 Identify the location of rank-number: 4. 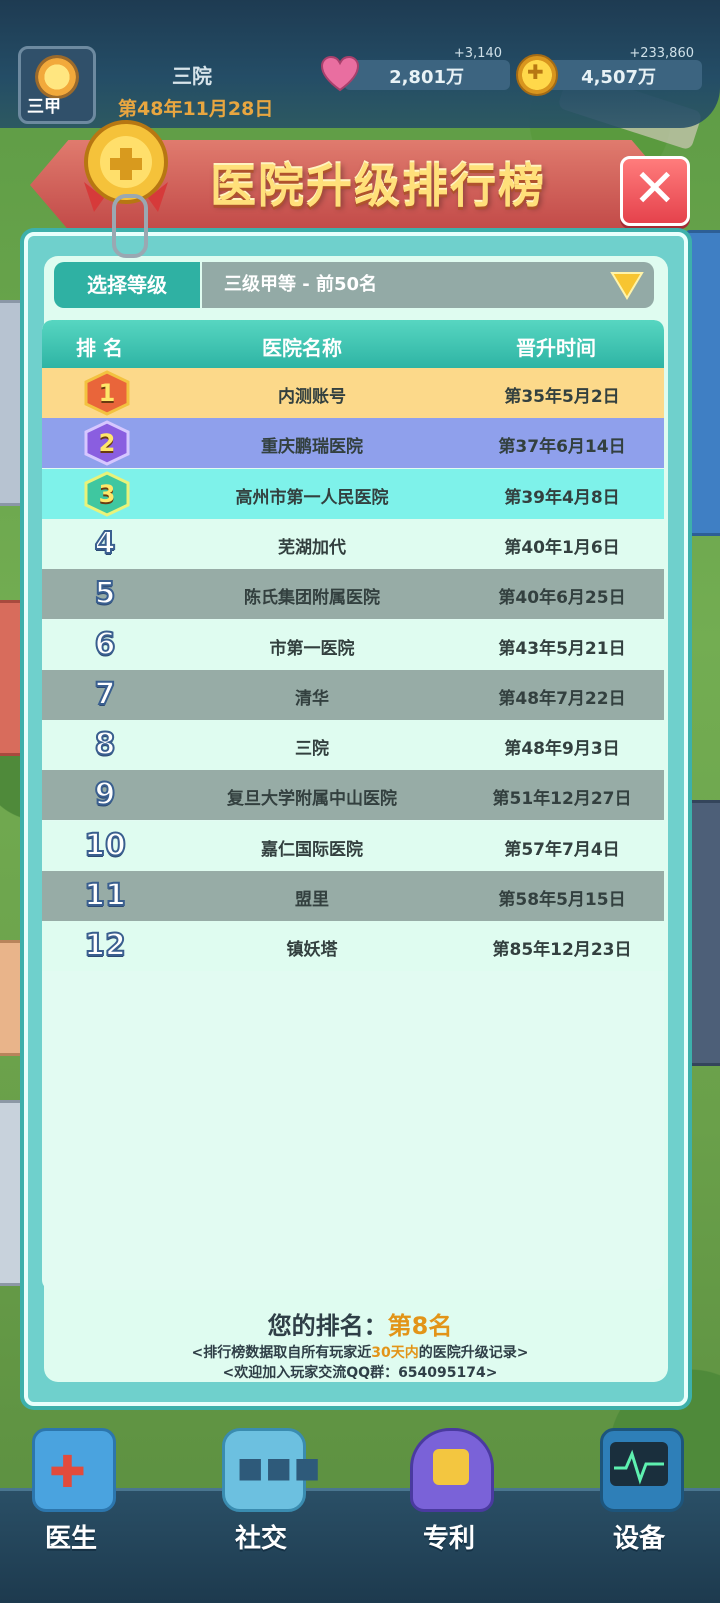
(105, 543).